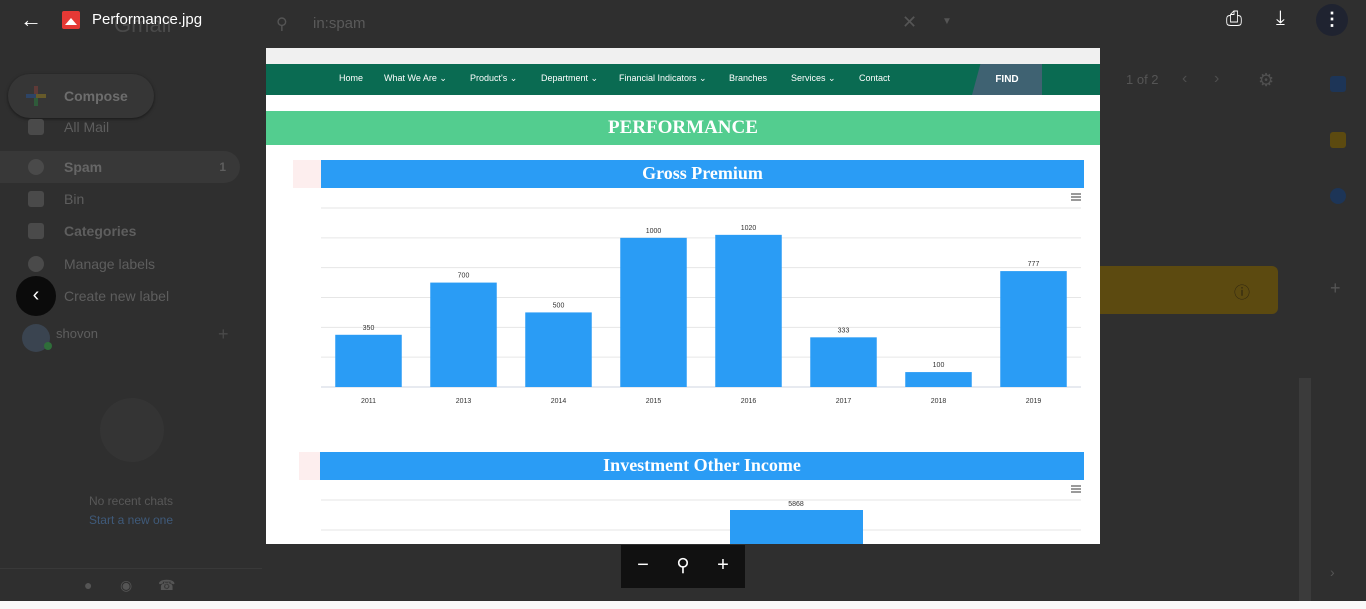 The height and width of the screenshot is (609, 1366). Describe the element at coordinates (1189, 290) in the screenshot. I see `warning-banner: ⓘ` at that location.